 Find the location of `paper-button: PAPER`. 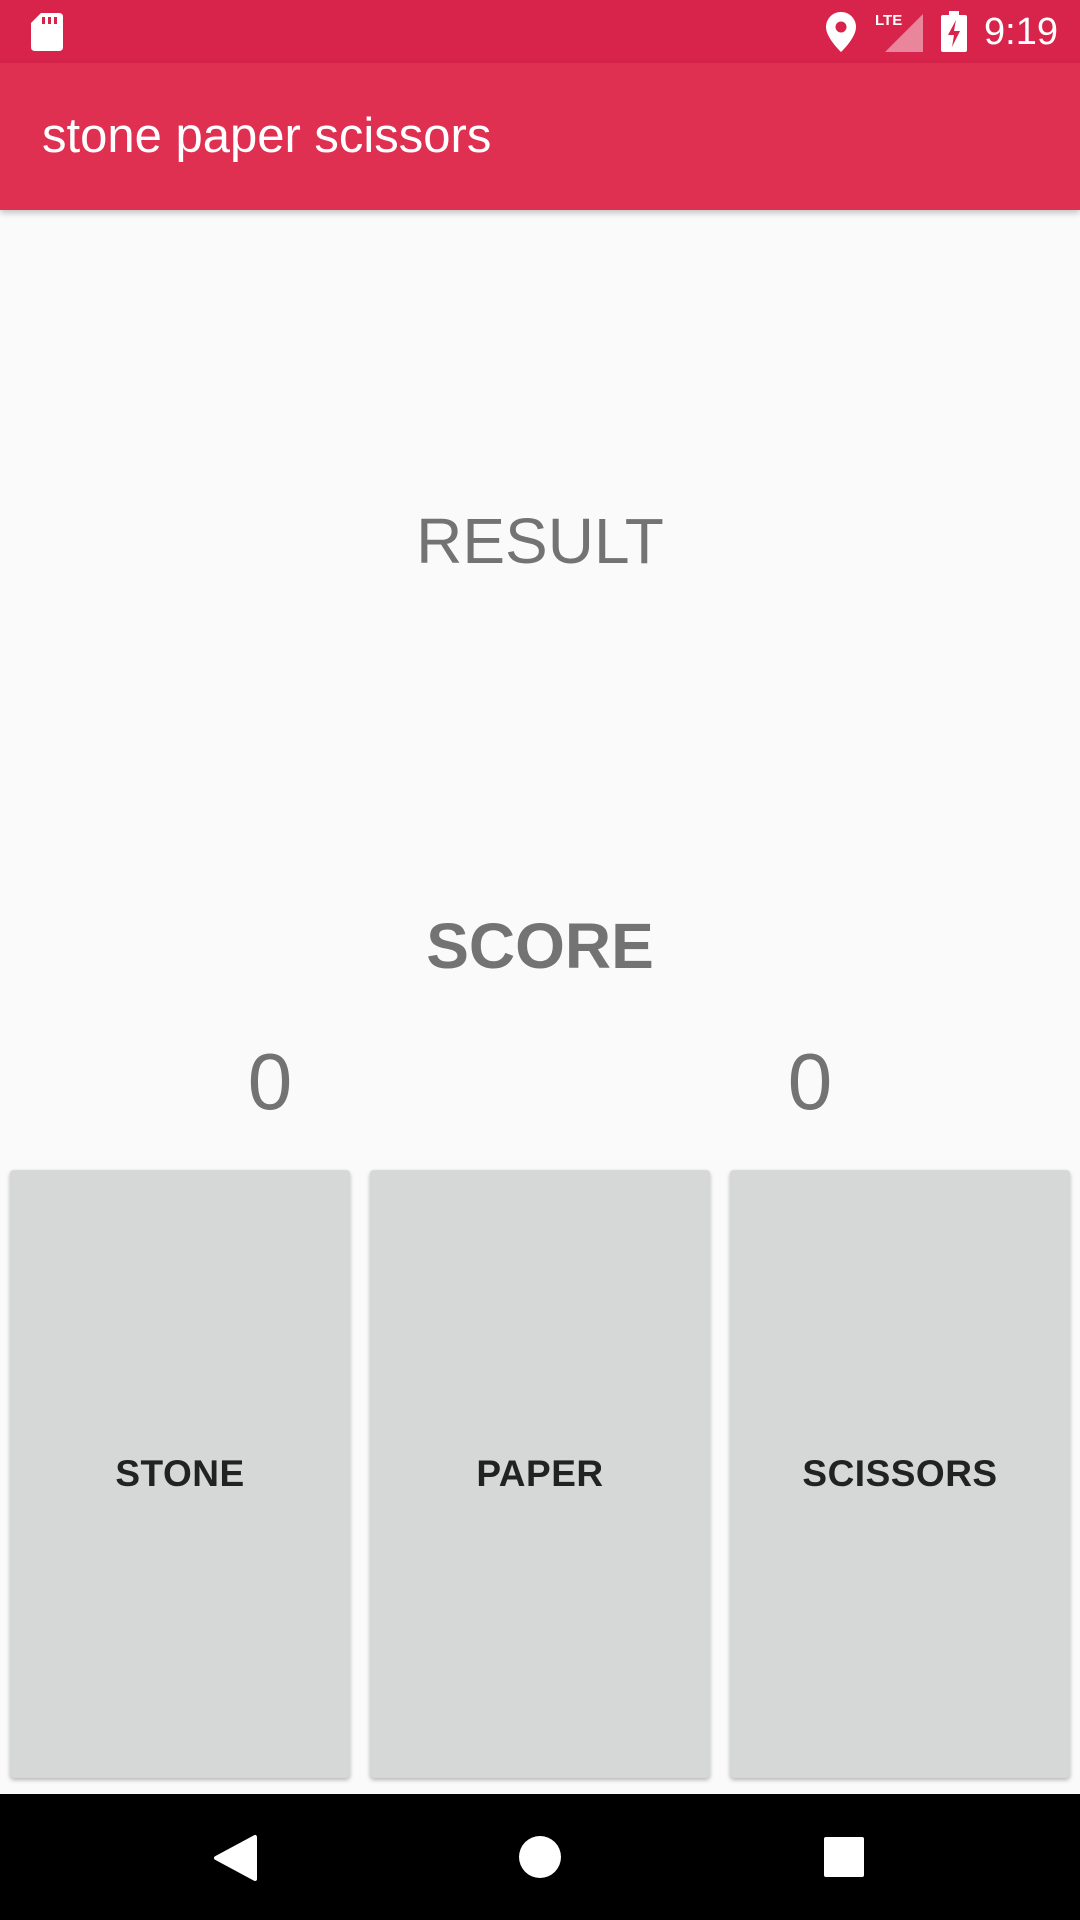

paper-button: PAPER is located at coordinates (540, 1474).